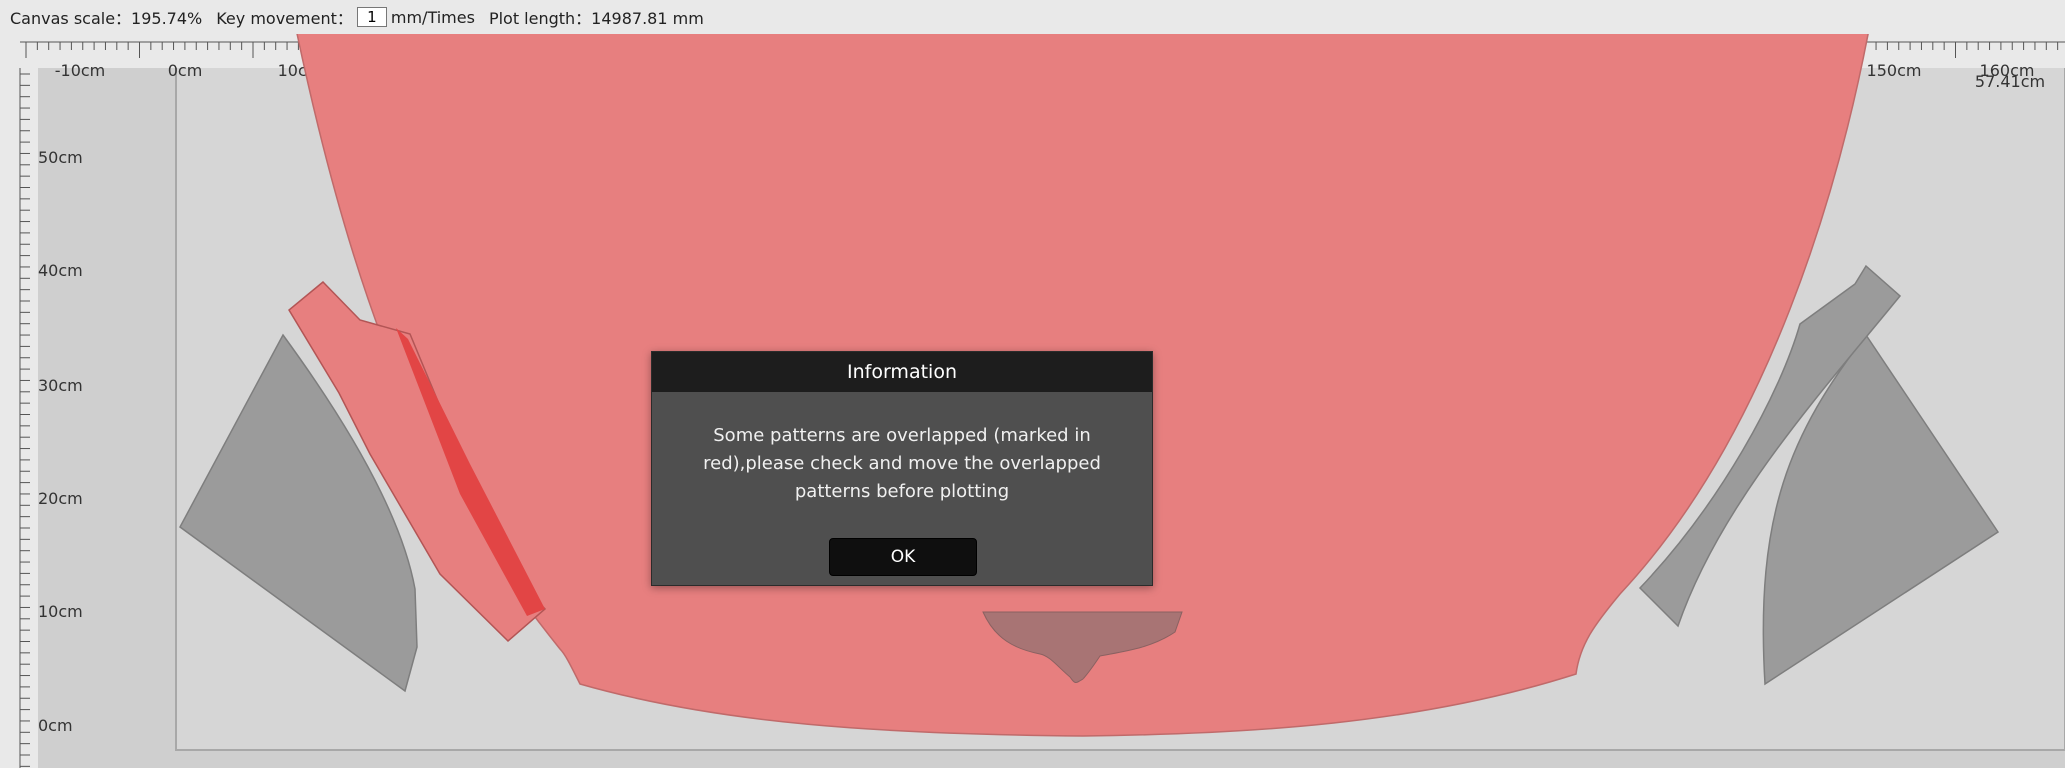  I want to click on key-movement-label: Key movement：, so click(284, 18).